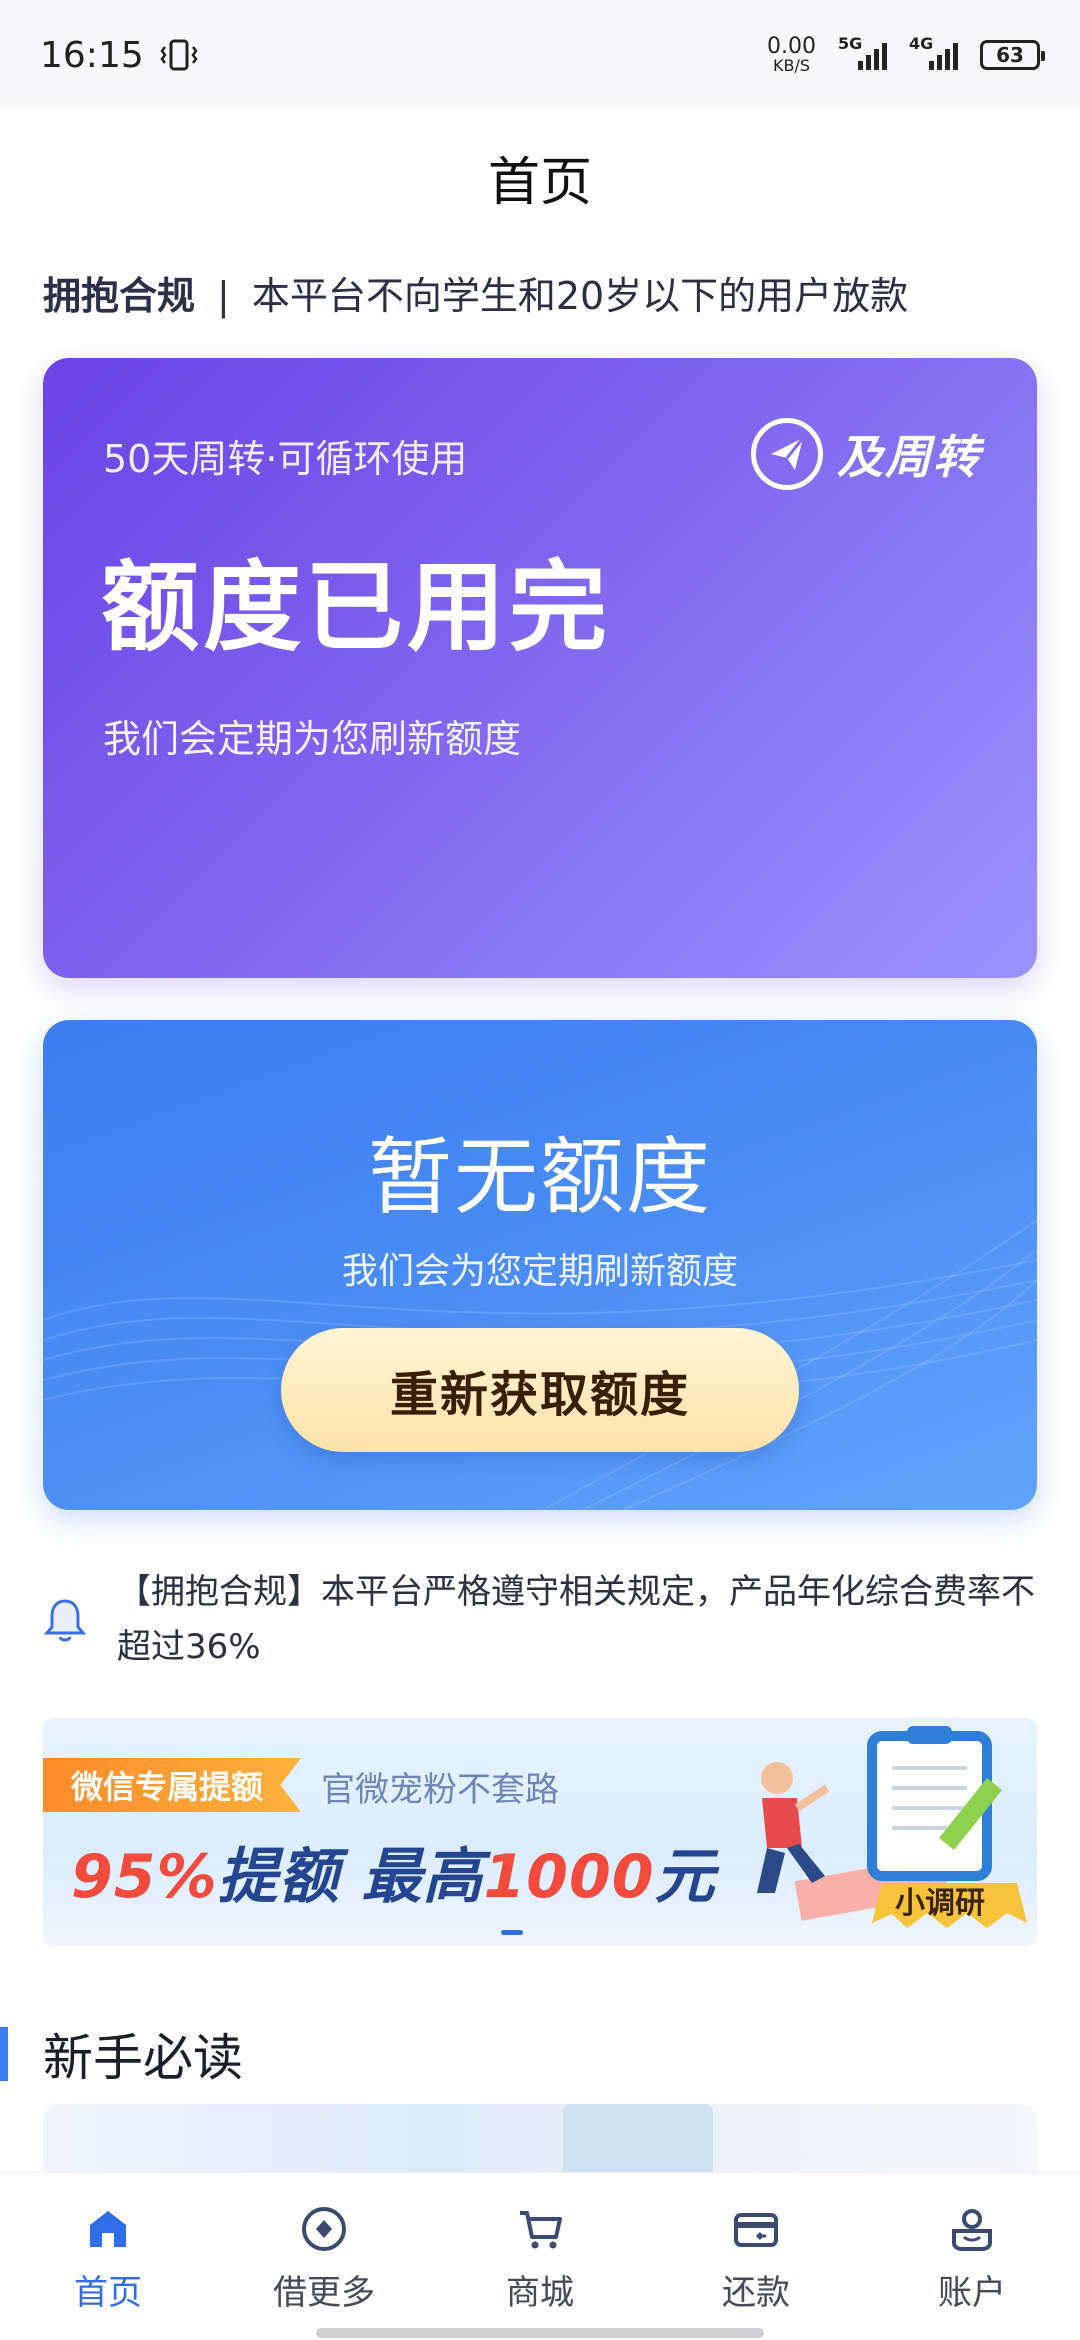 Image resolution: width=1080 pixels, height=2340 pixels. I want to click on refresh-text: 我们会定期为您刷新额度, so click(312, 739).